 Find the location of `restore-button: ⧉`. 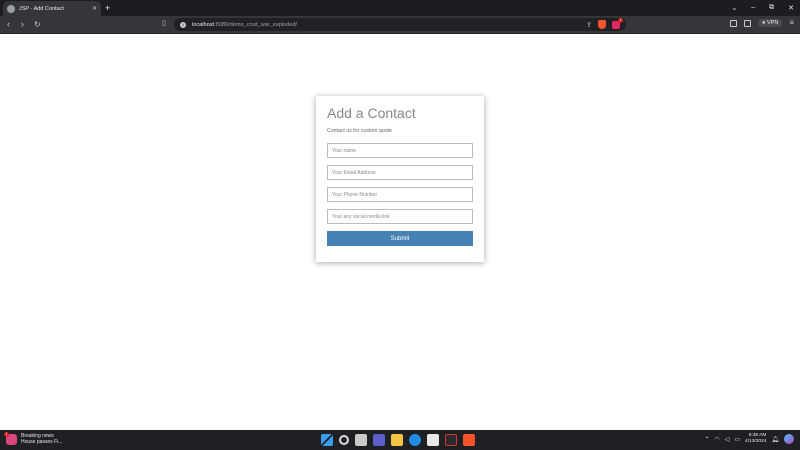

restore-button: ⧉ is located at coordinates (771, 8).